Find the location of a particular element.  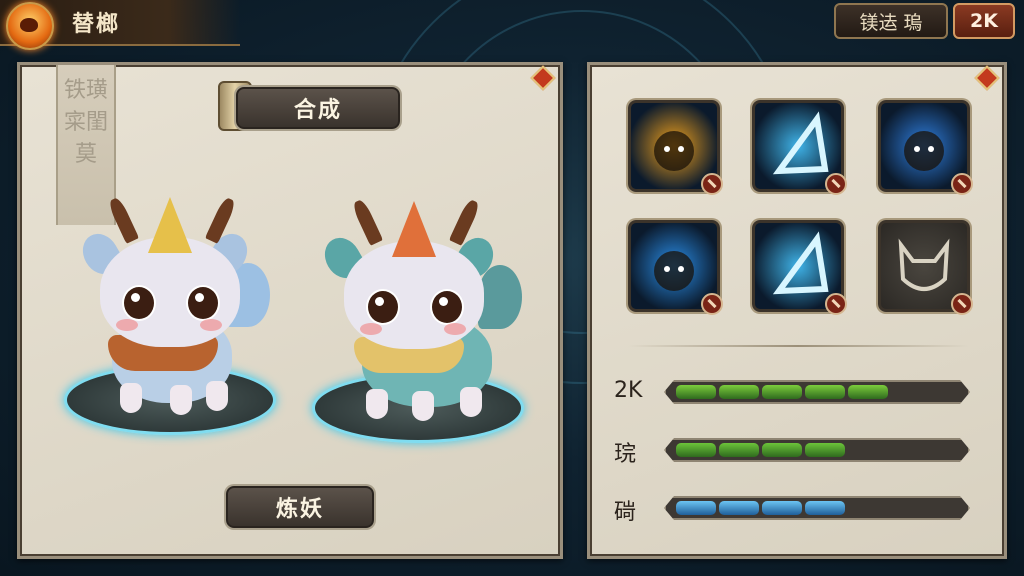

creature-blue is located at coordinates (173, 308).